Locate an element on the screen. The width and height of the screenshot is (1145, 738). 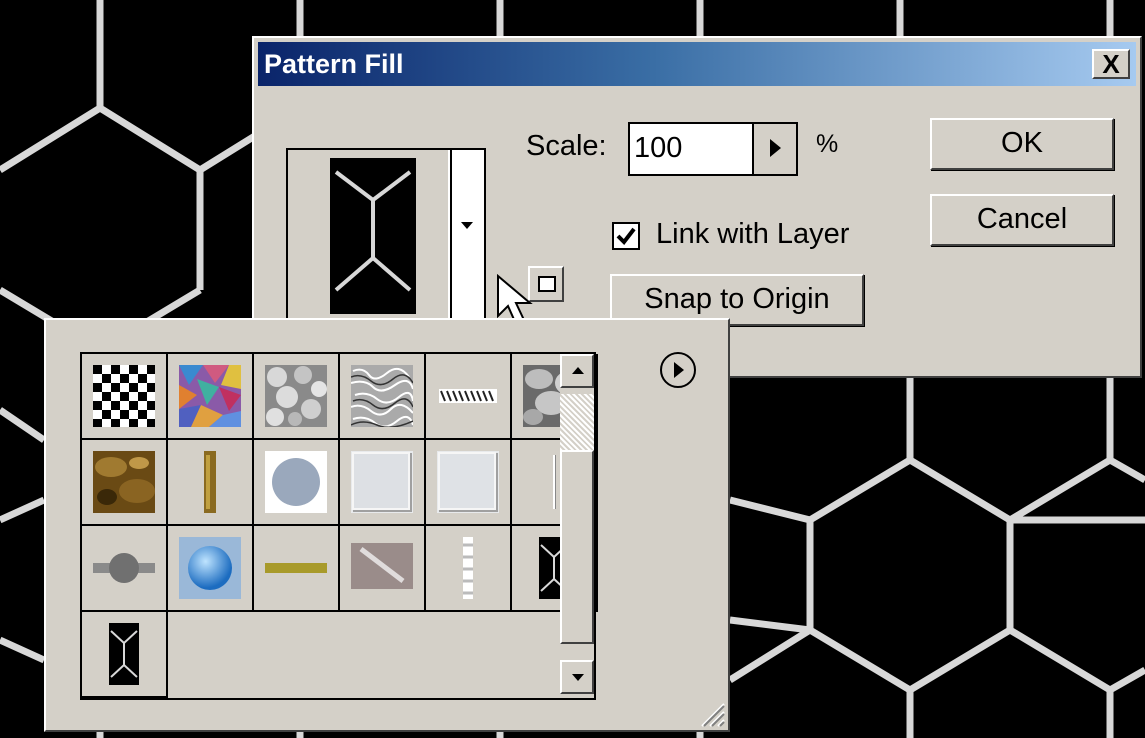
swatch-dashed-strip is located at coordinates (468, 568).